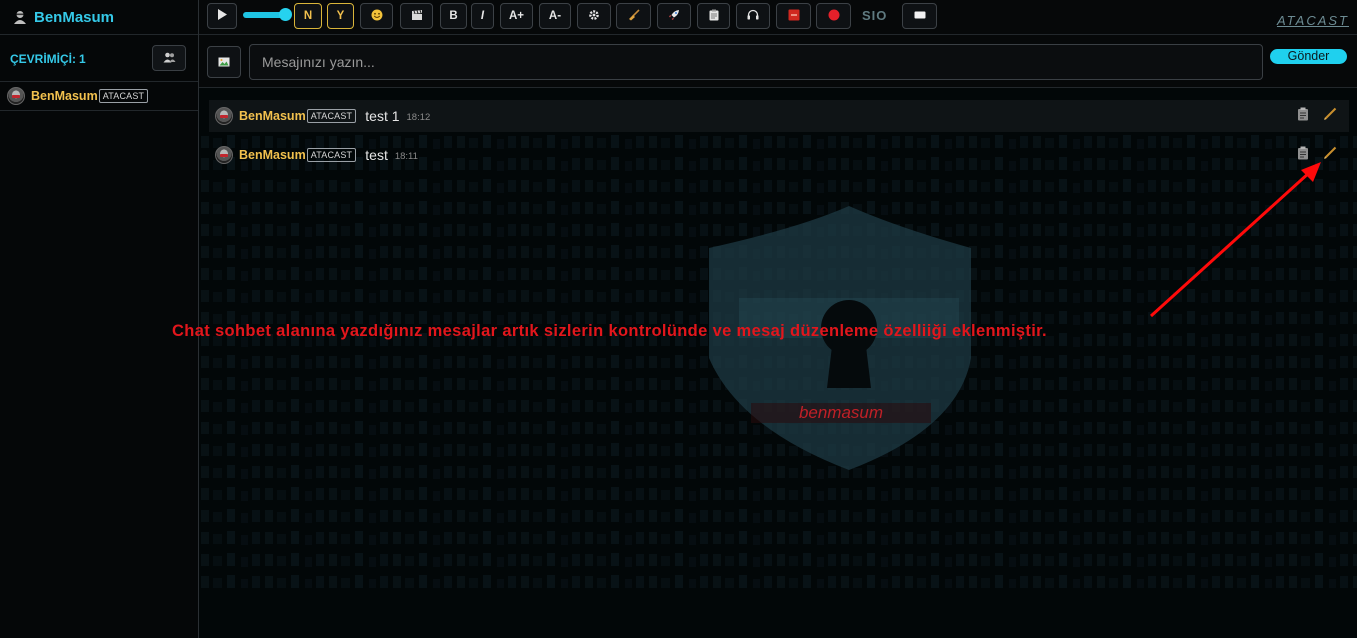 The height and width of the screenshot is (638, 1357). What do you see at coordinates (82, 58) in the screenshot?
I see `online-count: 1` at bounding box center [82, 58].